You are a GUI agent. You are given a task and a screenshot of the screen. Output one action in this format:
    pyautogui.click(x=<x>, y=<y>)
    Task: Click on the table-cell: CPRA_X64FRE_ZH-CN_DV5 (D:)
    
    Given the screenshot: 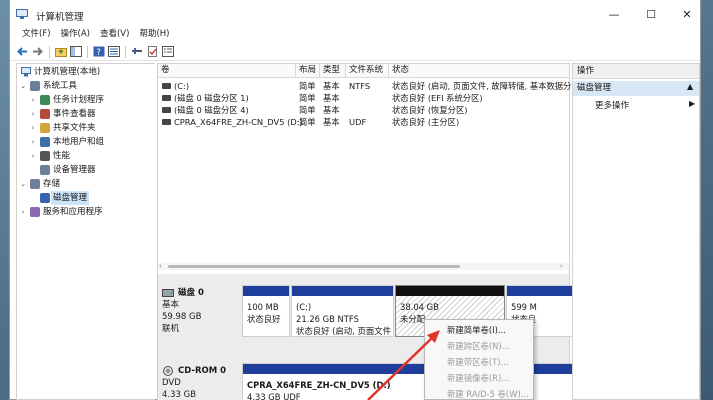 What is the action you would take?
    pyautogui.click(x=238, y=122)
    